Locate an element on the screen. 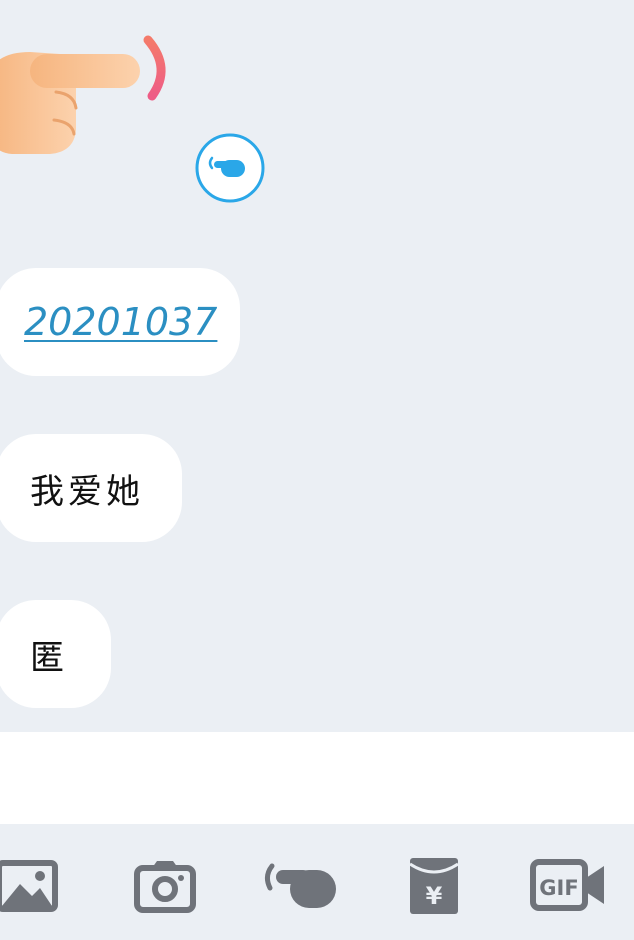 The width and height of the screenshot is (634, 940). message-link: 20201037 is located at coordinates (120, 322).